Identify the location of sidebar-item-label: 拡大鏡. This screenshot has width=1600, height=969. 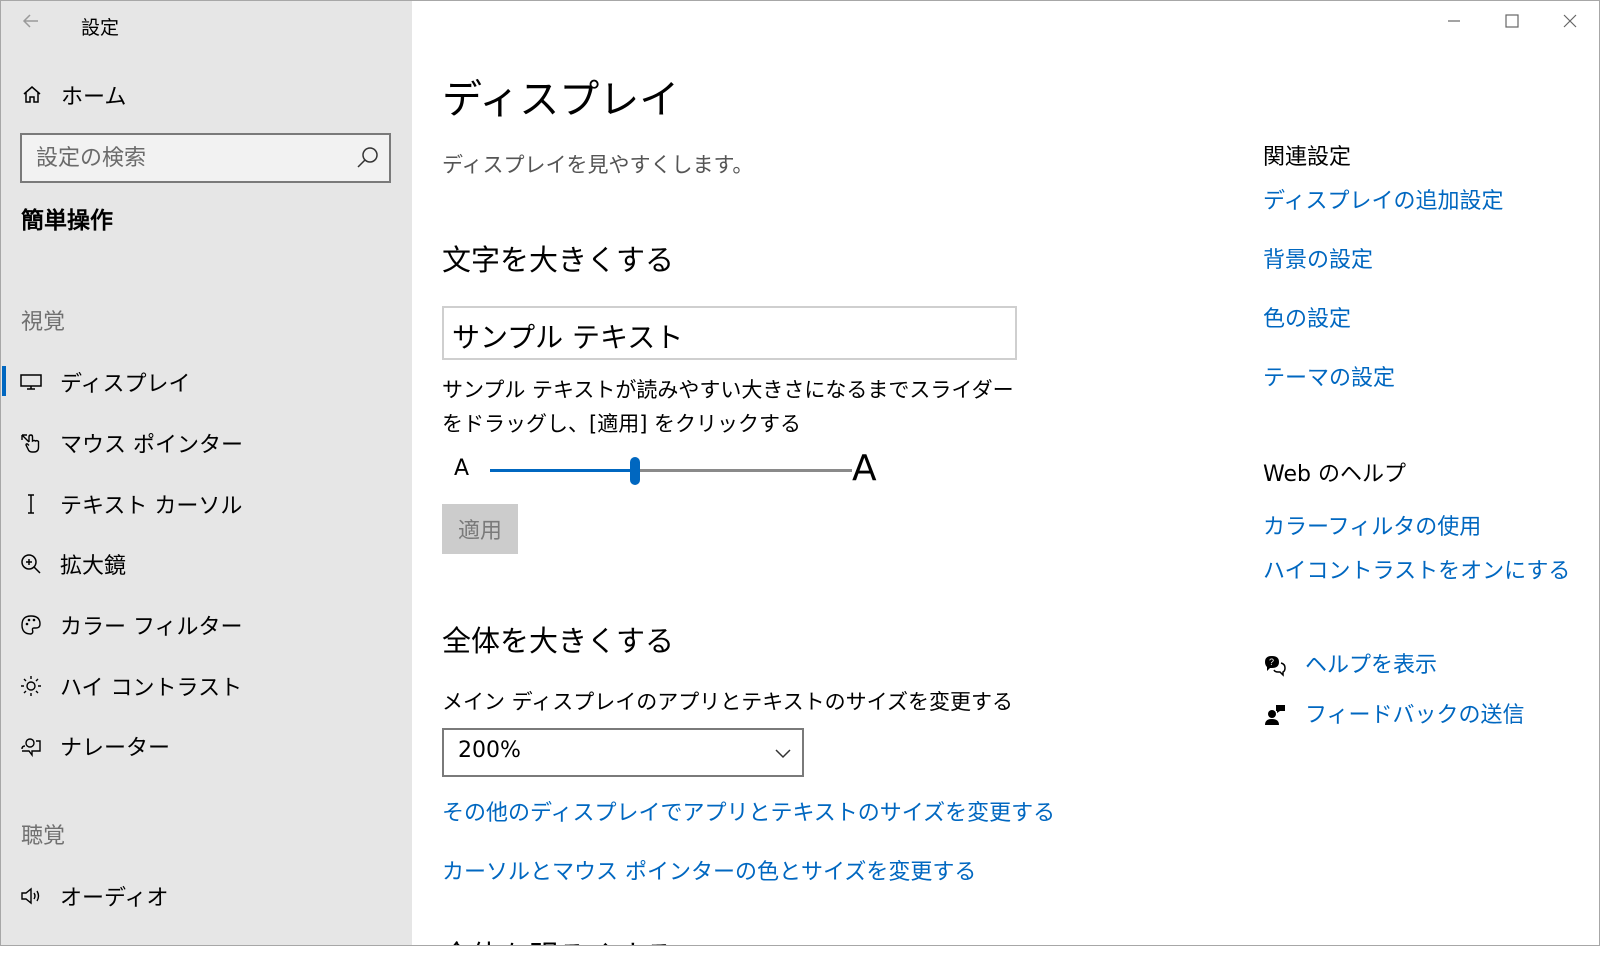
(93, 566).